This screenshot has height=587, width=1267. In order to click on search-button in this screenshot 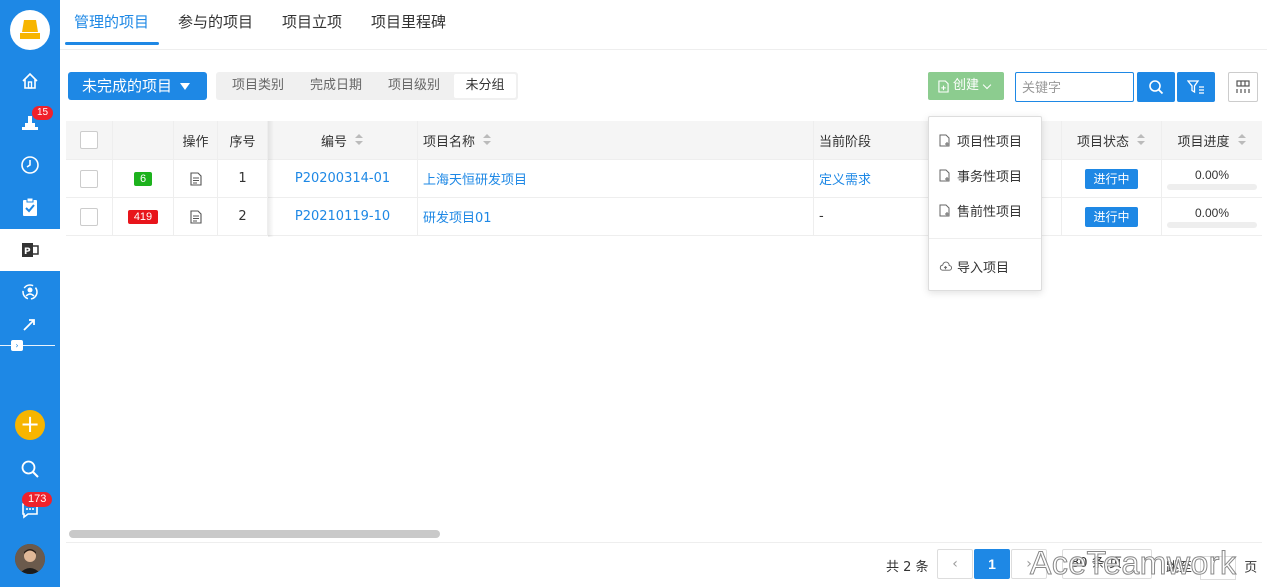, I will do `click(1156, 87)`.